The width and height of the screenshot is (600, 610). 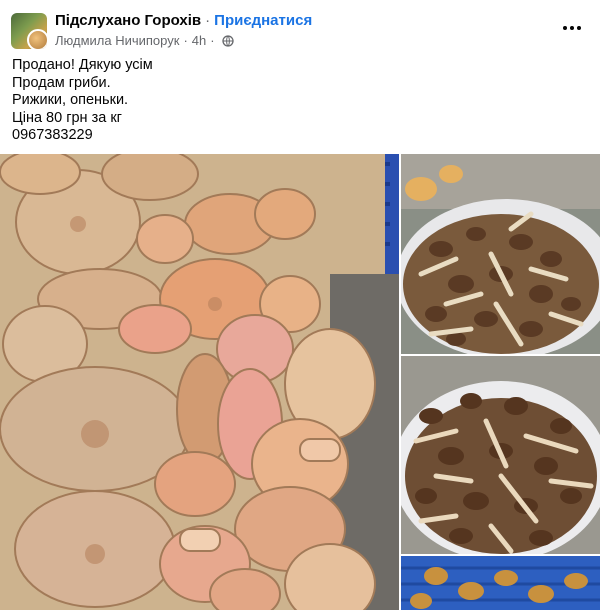 I want to click on group-name-link: Підслухано Горохів, so click(x=128, y=20).